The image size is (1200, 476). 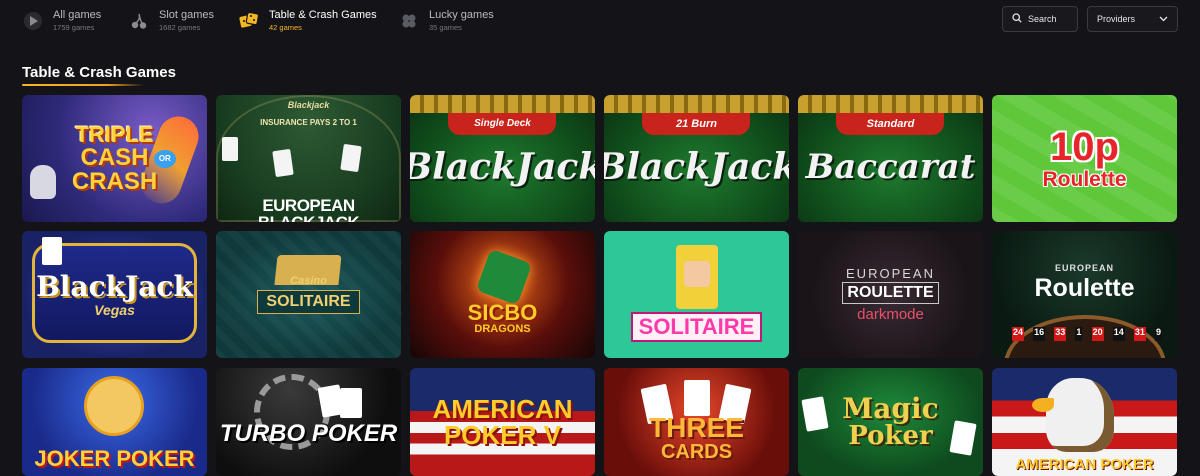 I want to click on category-lucky-games: Lucky games 35 games, so click(x=446, y=21).